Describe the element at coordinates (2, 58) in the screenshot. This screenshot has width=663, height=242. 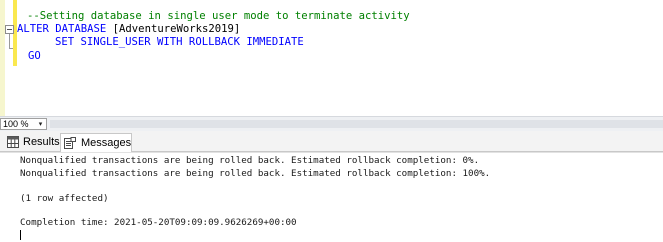
I see `editor-gutter` at that location.